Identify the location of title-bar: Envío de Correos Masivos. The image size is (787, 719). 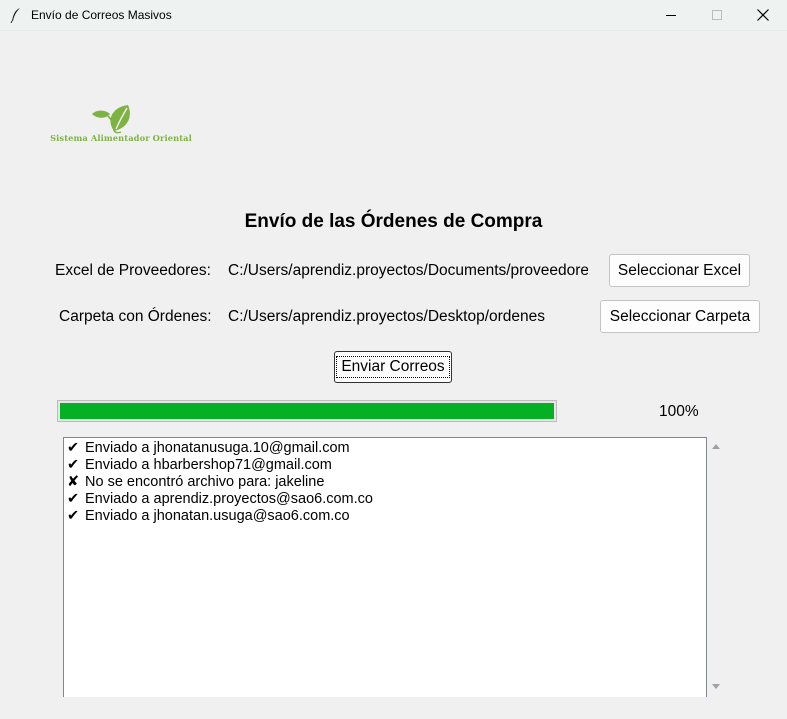
(393, 15).